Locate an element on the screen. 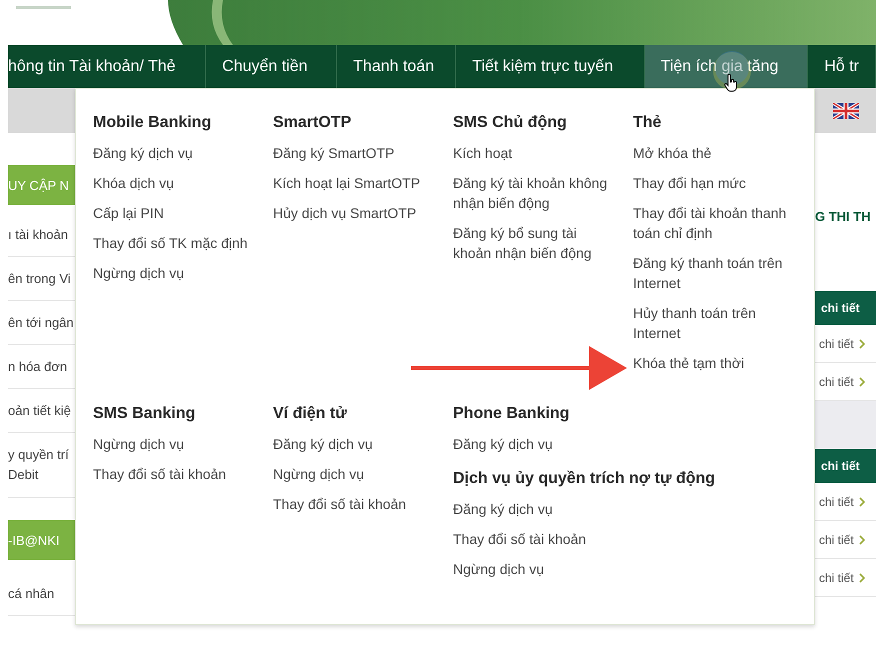 The image size is (876, 650). menu-item: Đăng ký thanh toán trên Internet is located at coordinates (712, 273).